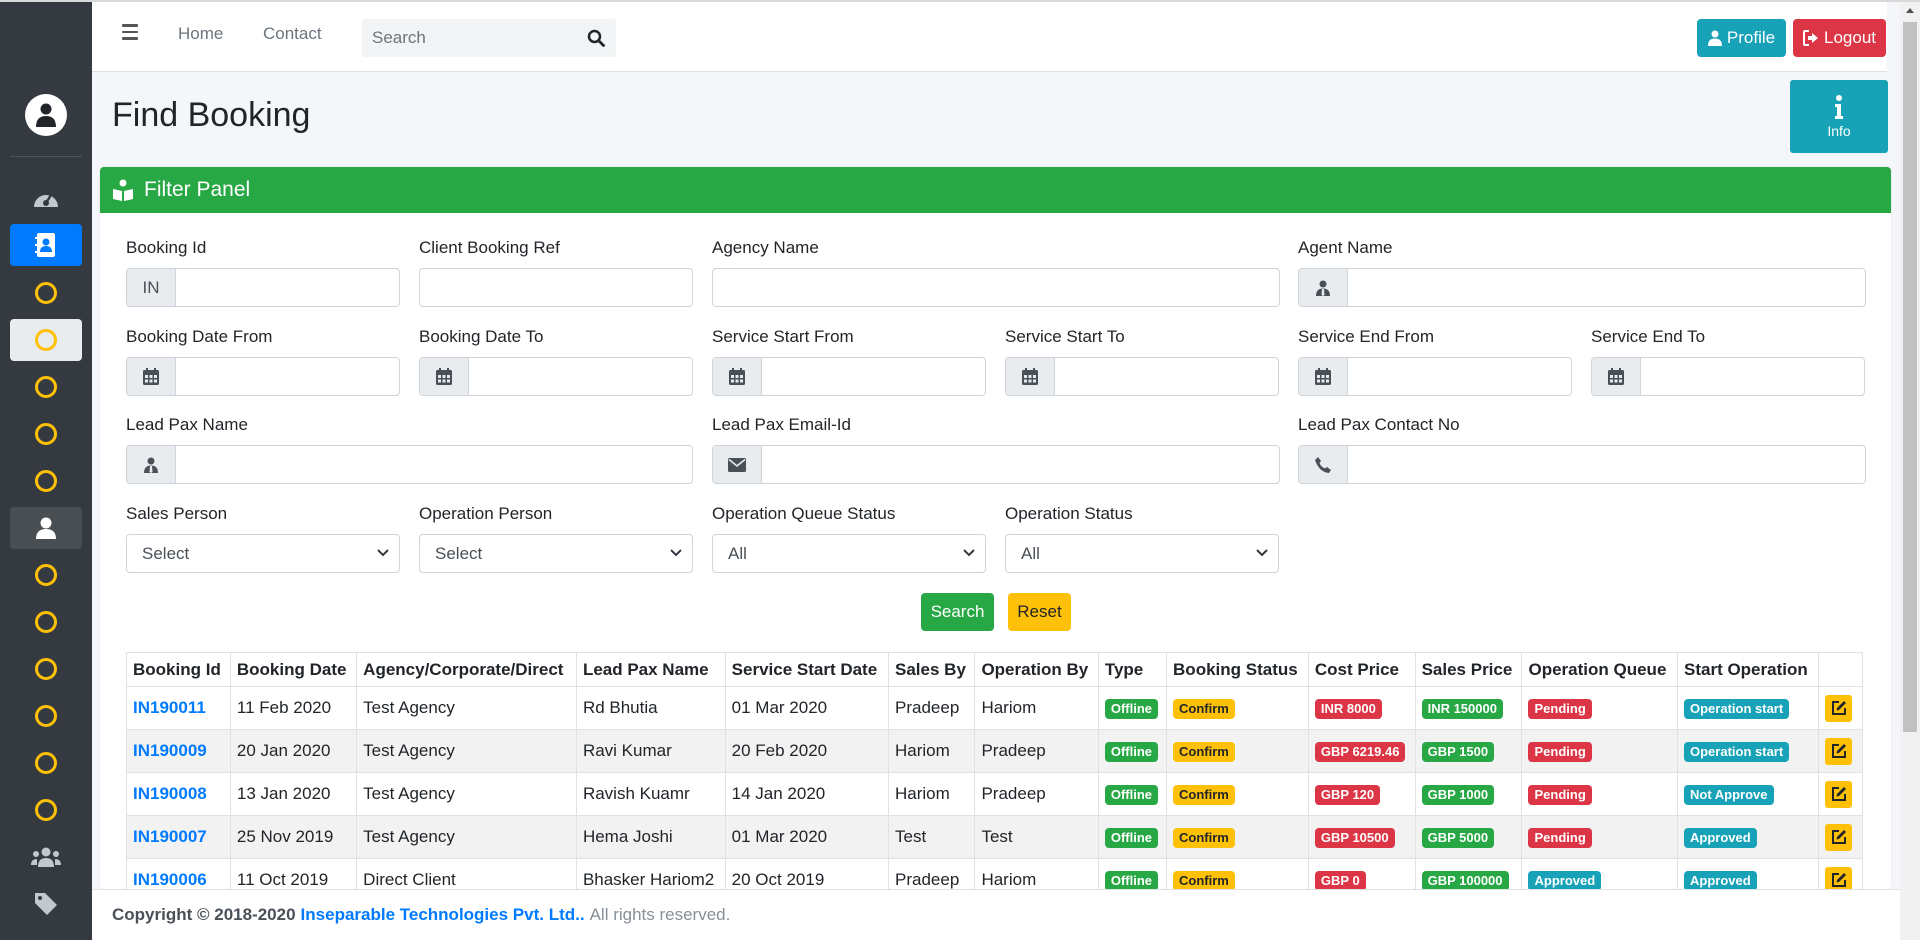 This screenshot has width=1920, height=940. I want to click on start-op-badge: Not Approve, so click(1729, 794).